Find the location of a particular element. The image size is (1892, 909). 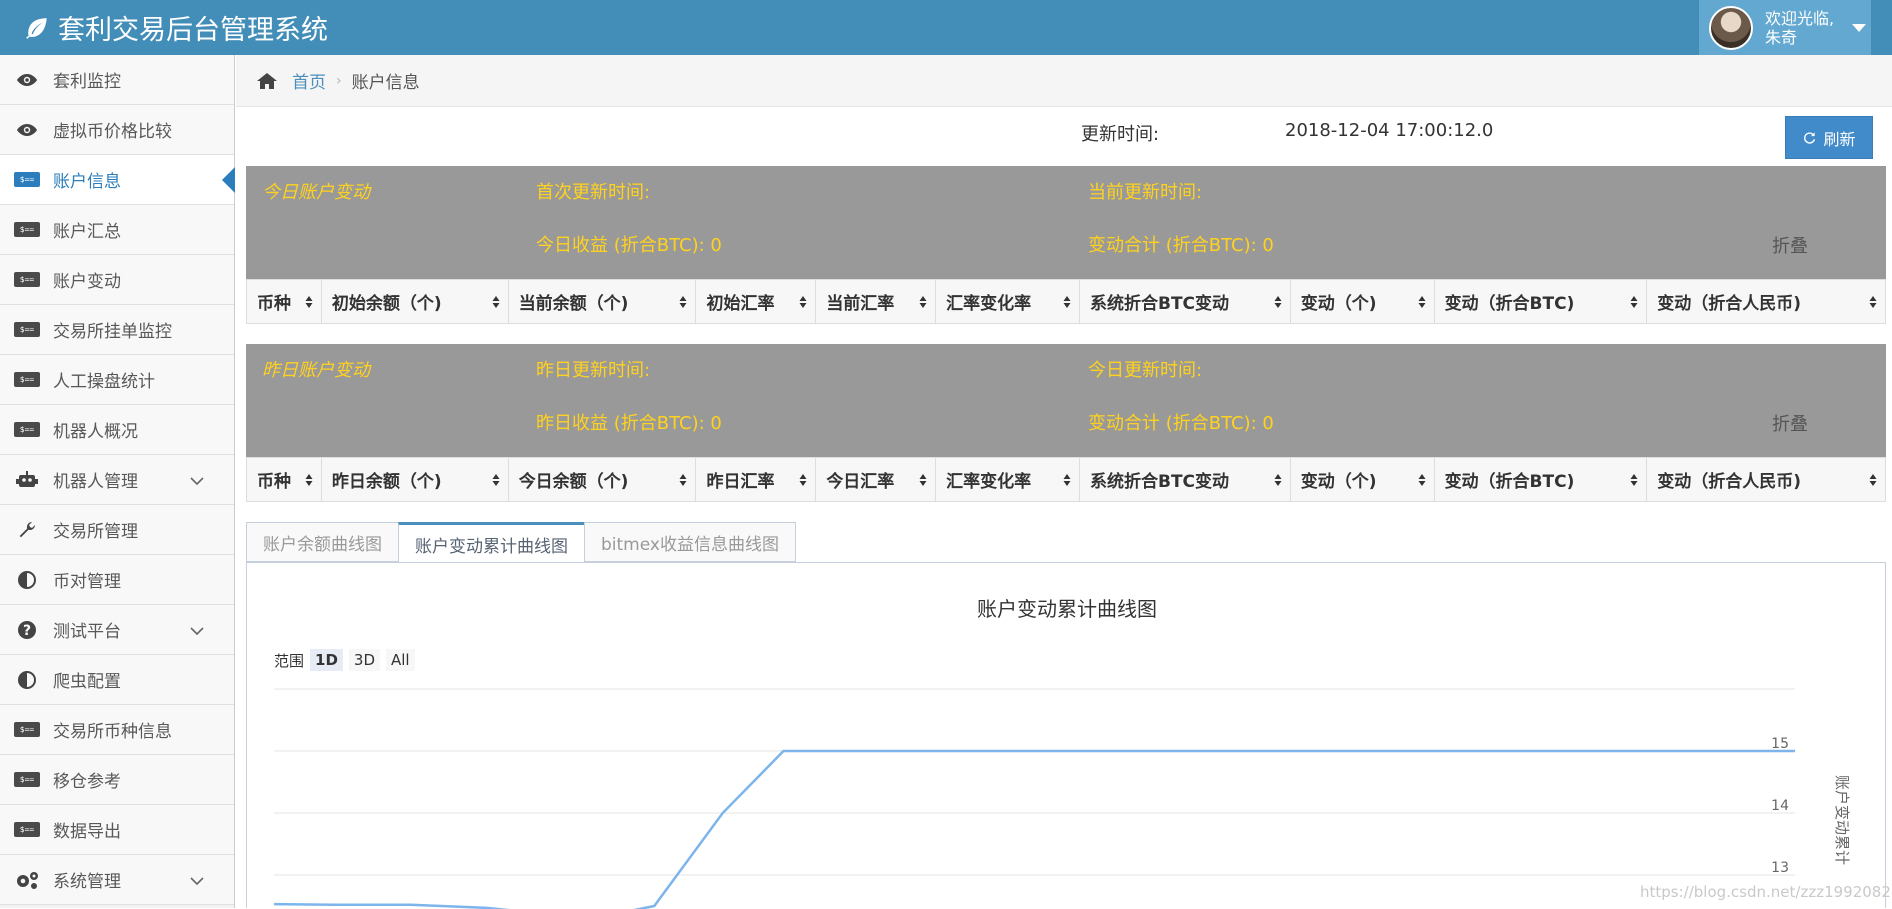

sidebar-item: $== 数据导出 is located at coordinates (117, 830).